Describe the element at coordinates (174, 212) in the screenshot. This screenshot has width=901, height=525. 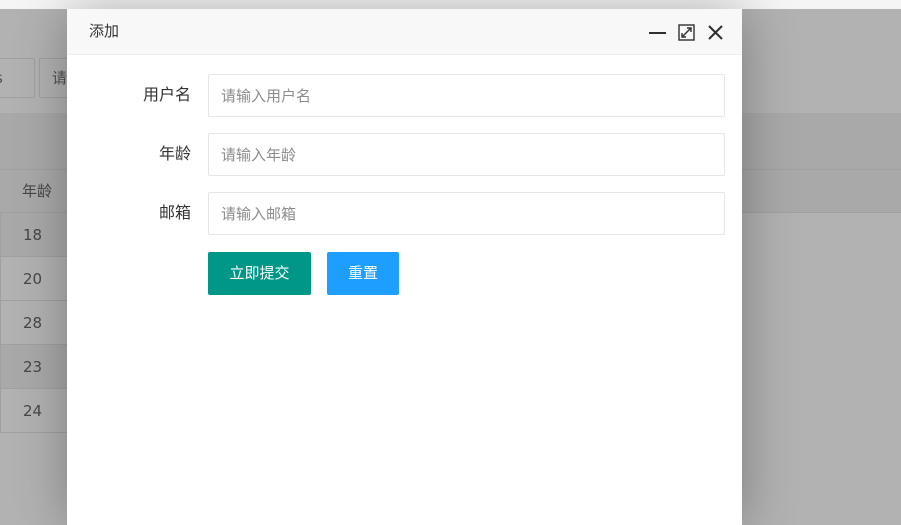
I see `email-label: 邮箱` at that location.